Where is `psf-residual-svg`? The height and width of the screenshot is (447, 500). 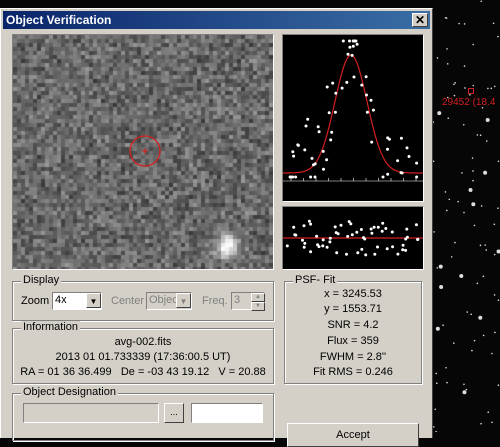
psf-residual-svg is located at coordinates (353, 238).